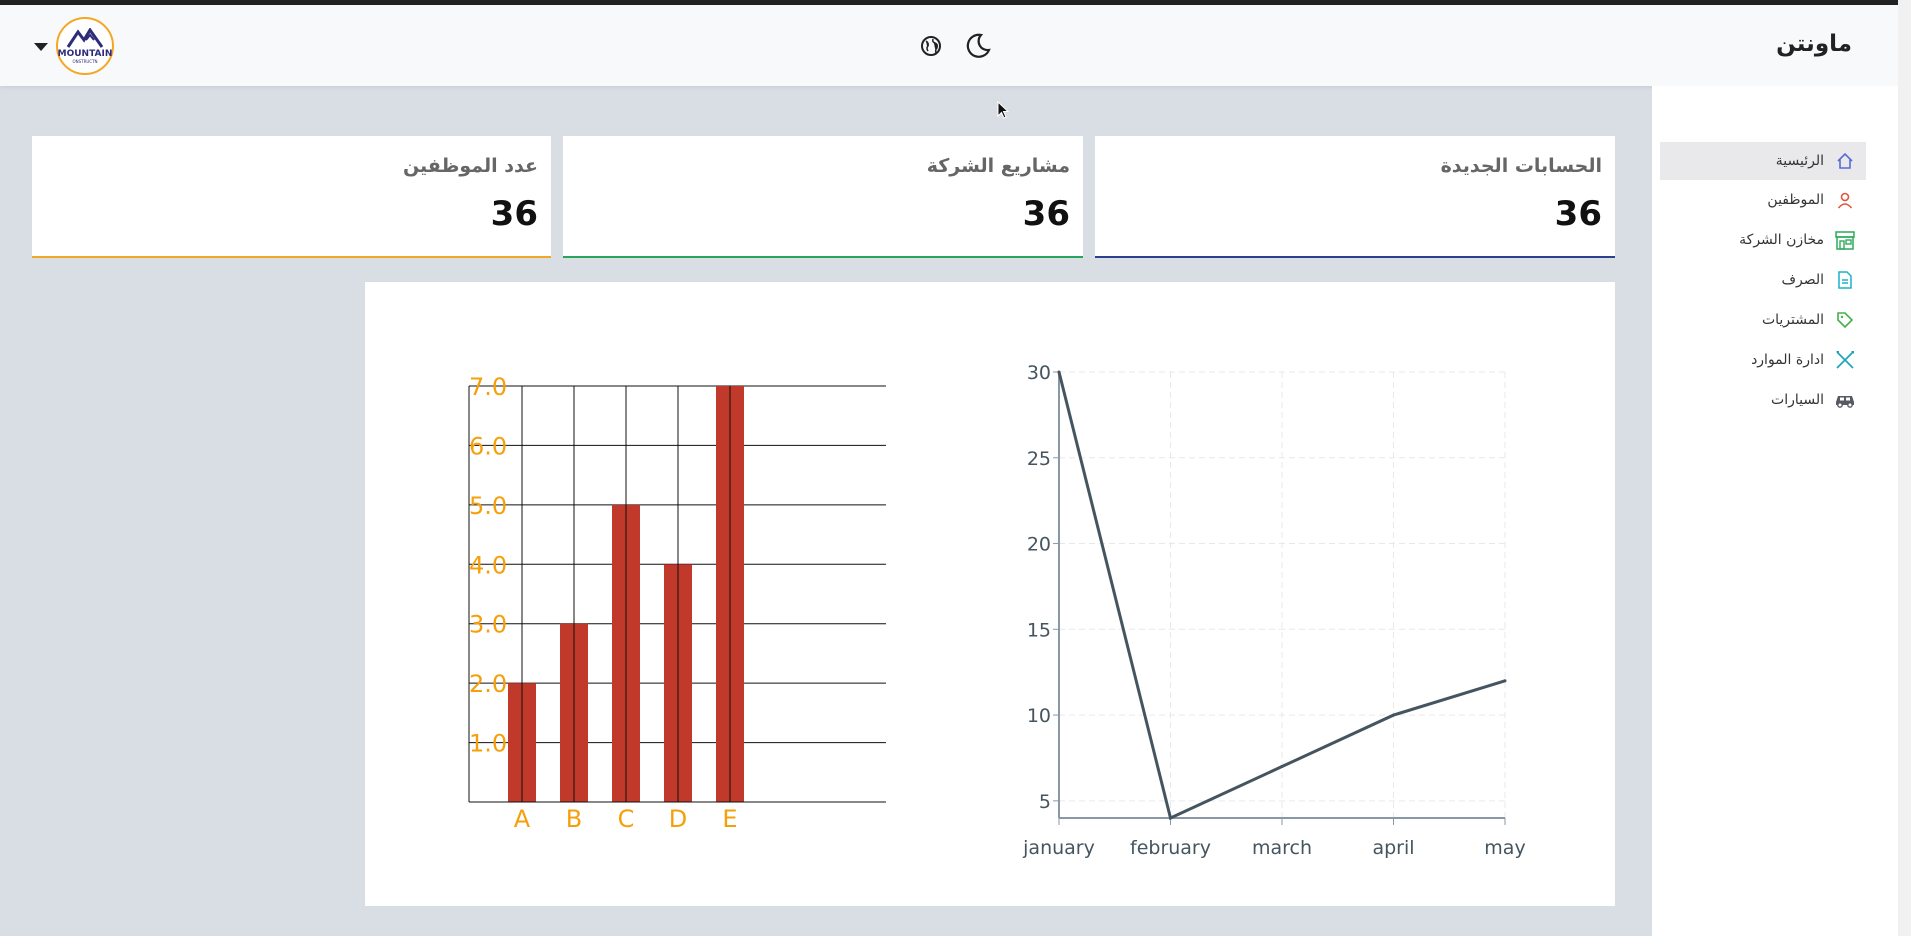  Describe the element at coordinates (488, 565) in the screenshot. I see `y-tick-label: 4.0` at that location.